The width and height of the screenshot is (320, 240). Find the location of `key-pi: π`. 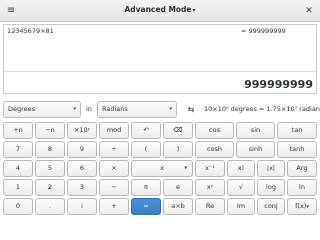

key-pi: π is located at coordinates (146, 187).